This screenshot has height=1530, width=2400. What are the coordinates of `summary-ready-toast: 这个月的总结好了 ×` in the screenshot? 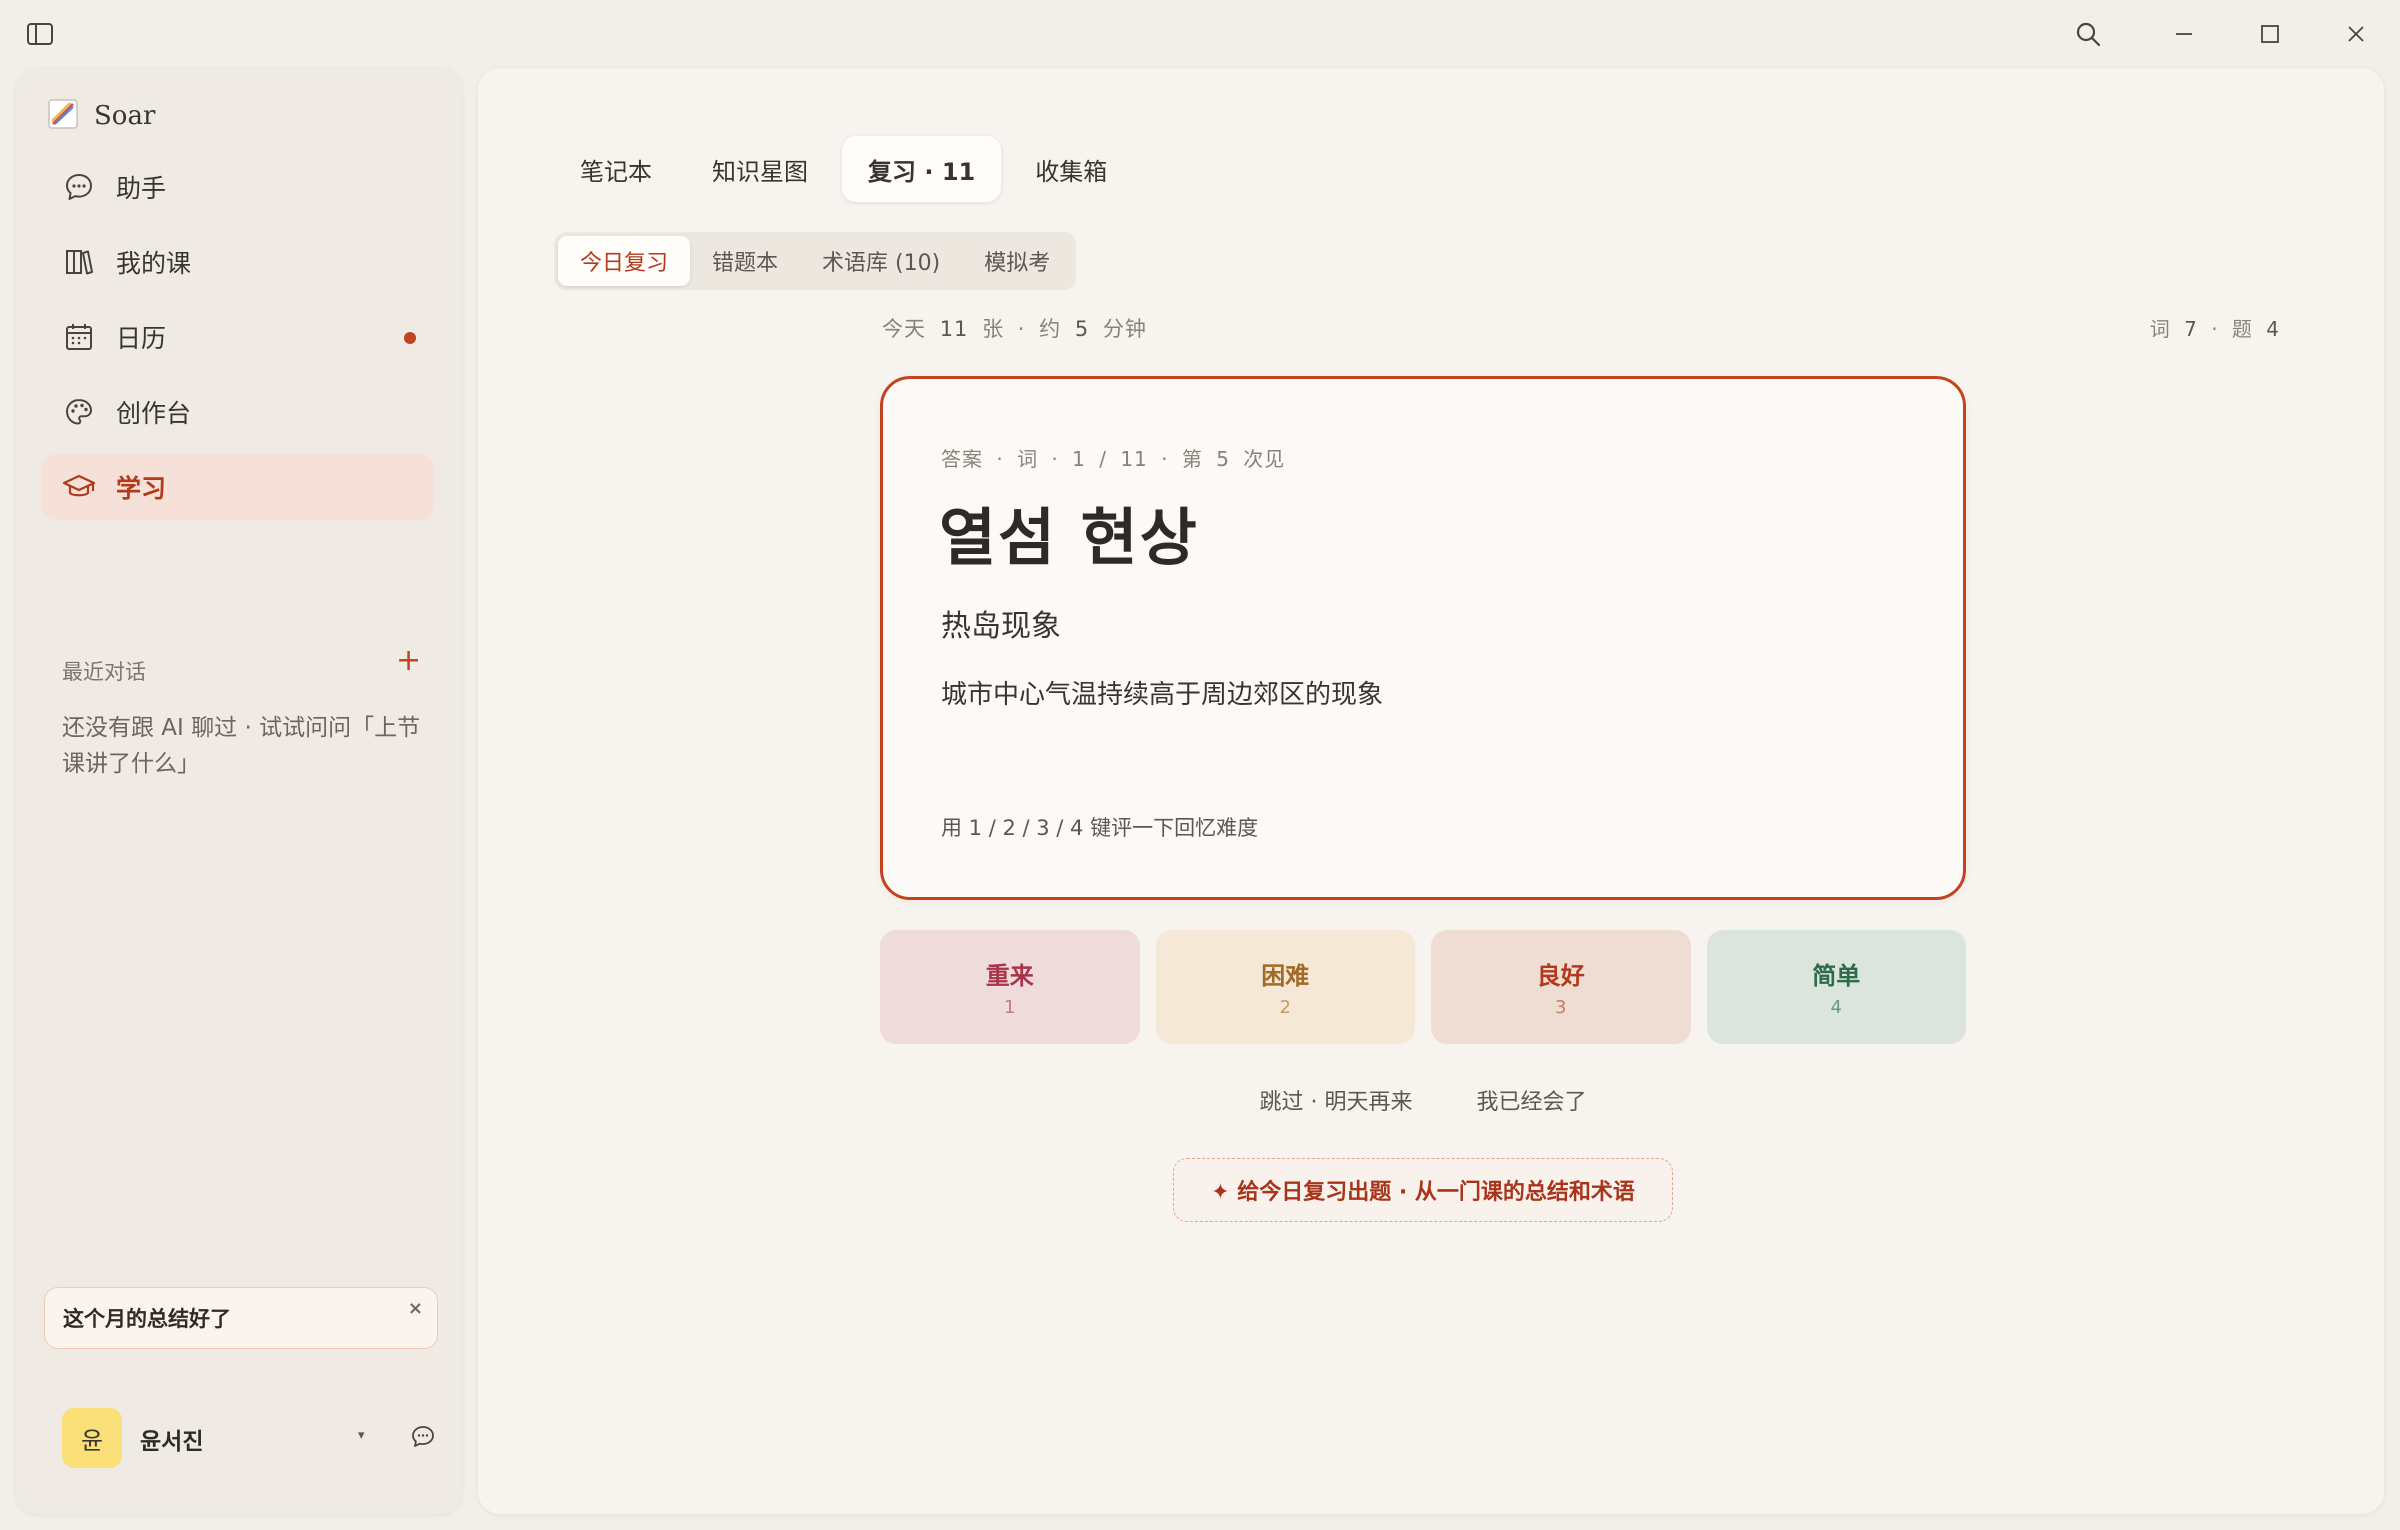 It's located at (241, 1318).